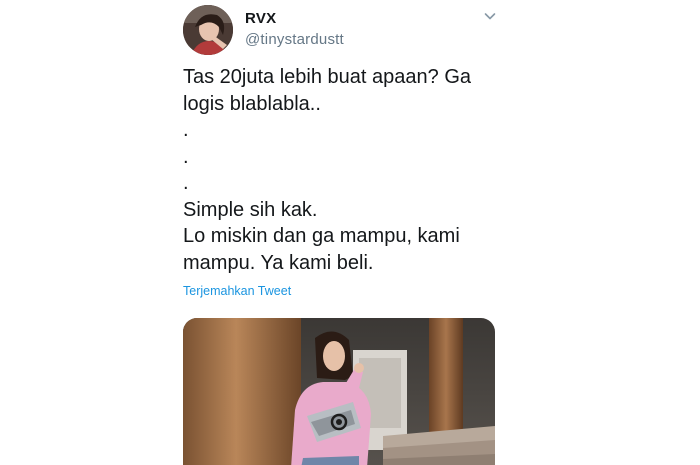 Image resolution: width=700 pixels, height=465 pixels. Describe the element at coordinates (260, 18) in the screenshot. I see `display-name: RVX` at that location.